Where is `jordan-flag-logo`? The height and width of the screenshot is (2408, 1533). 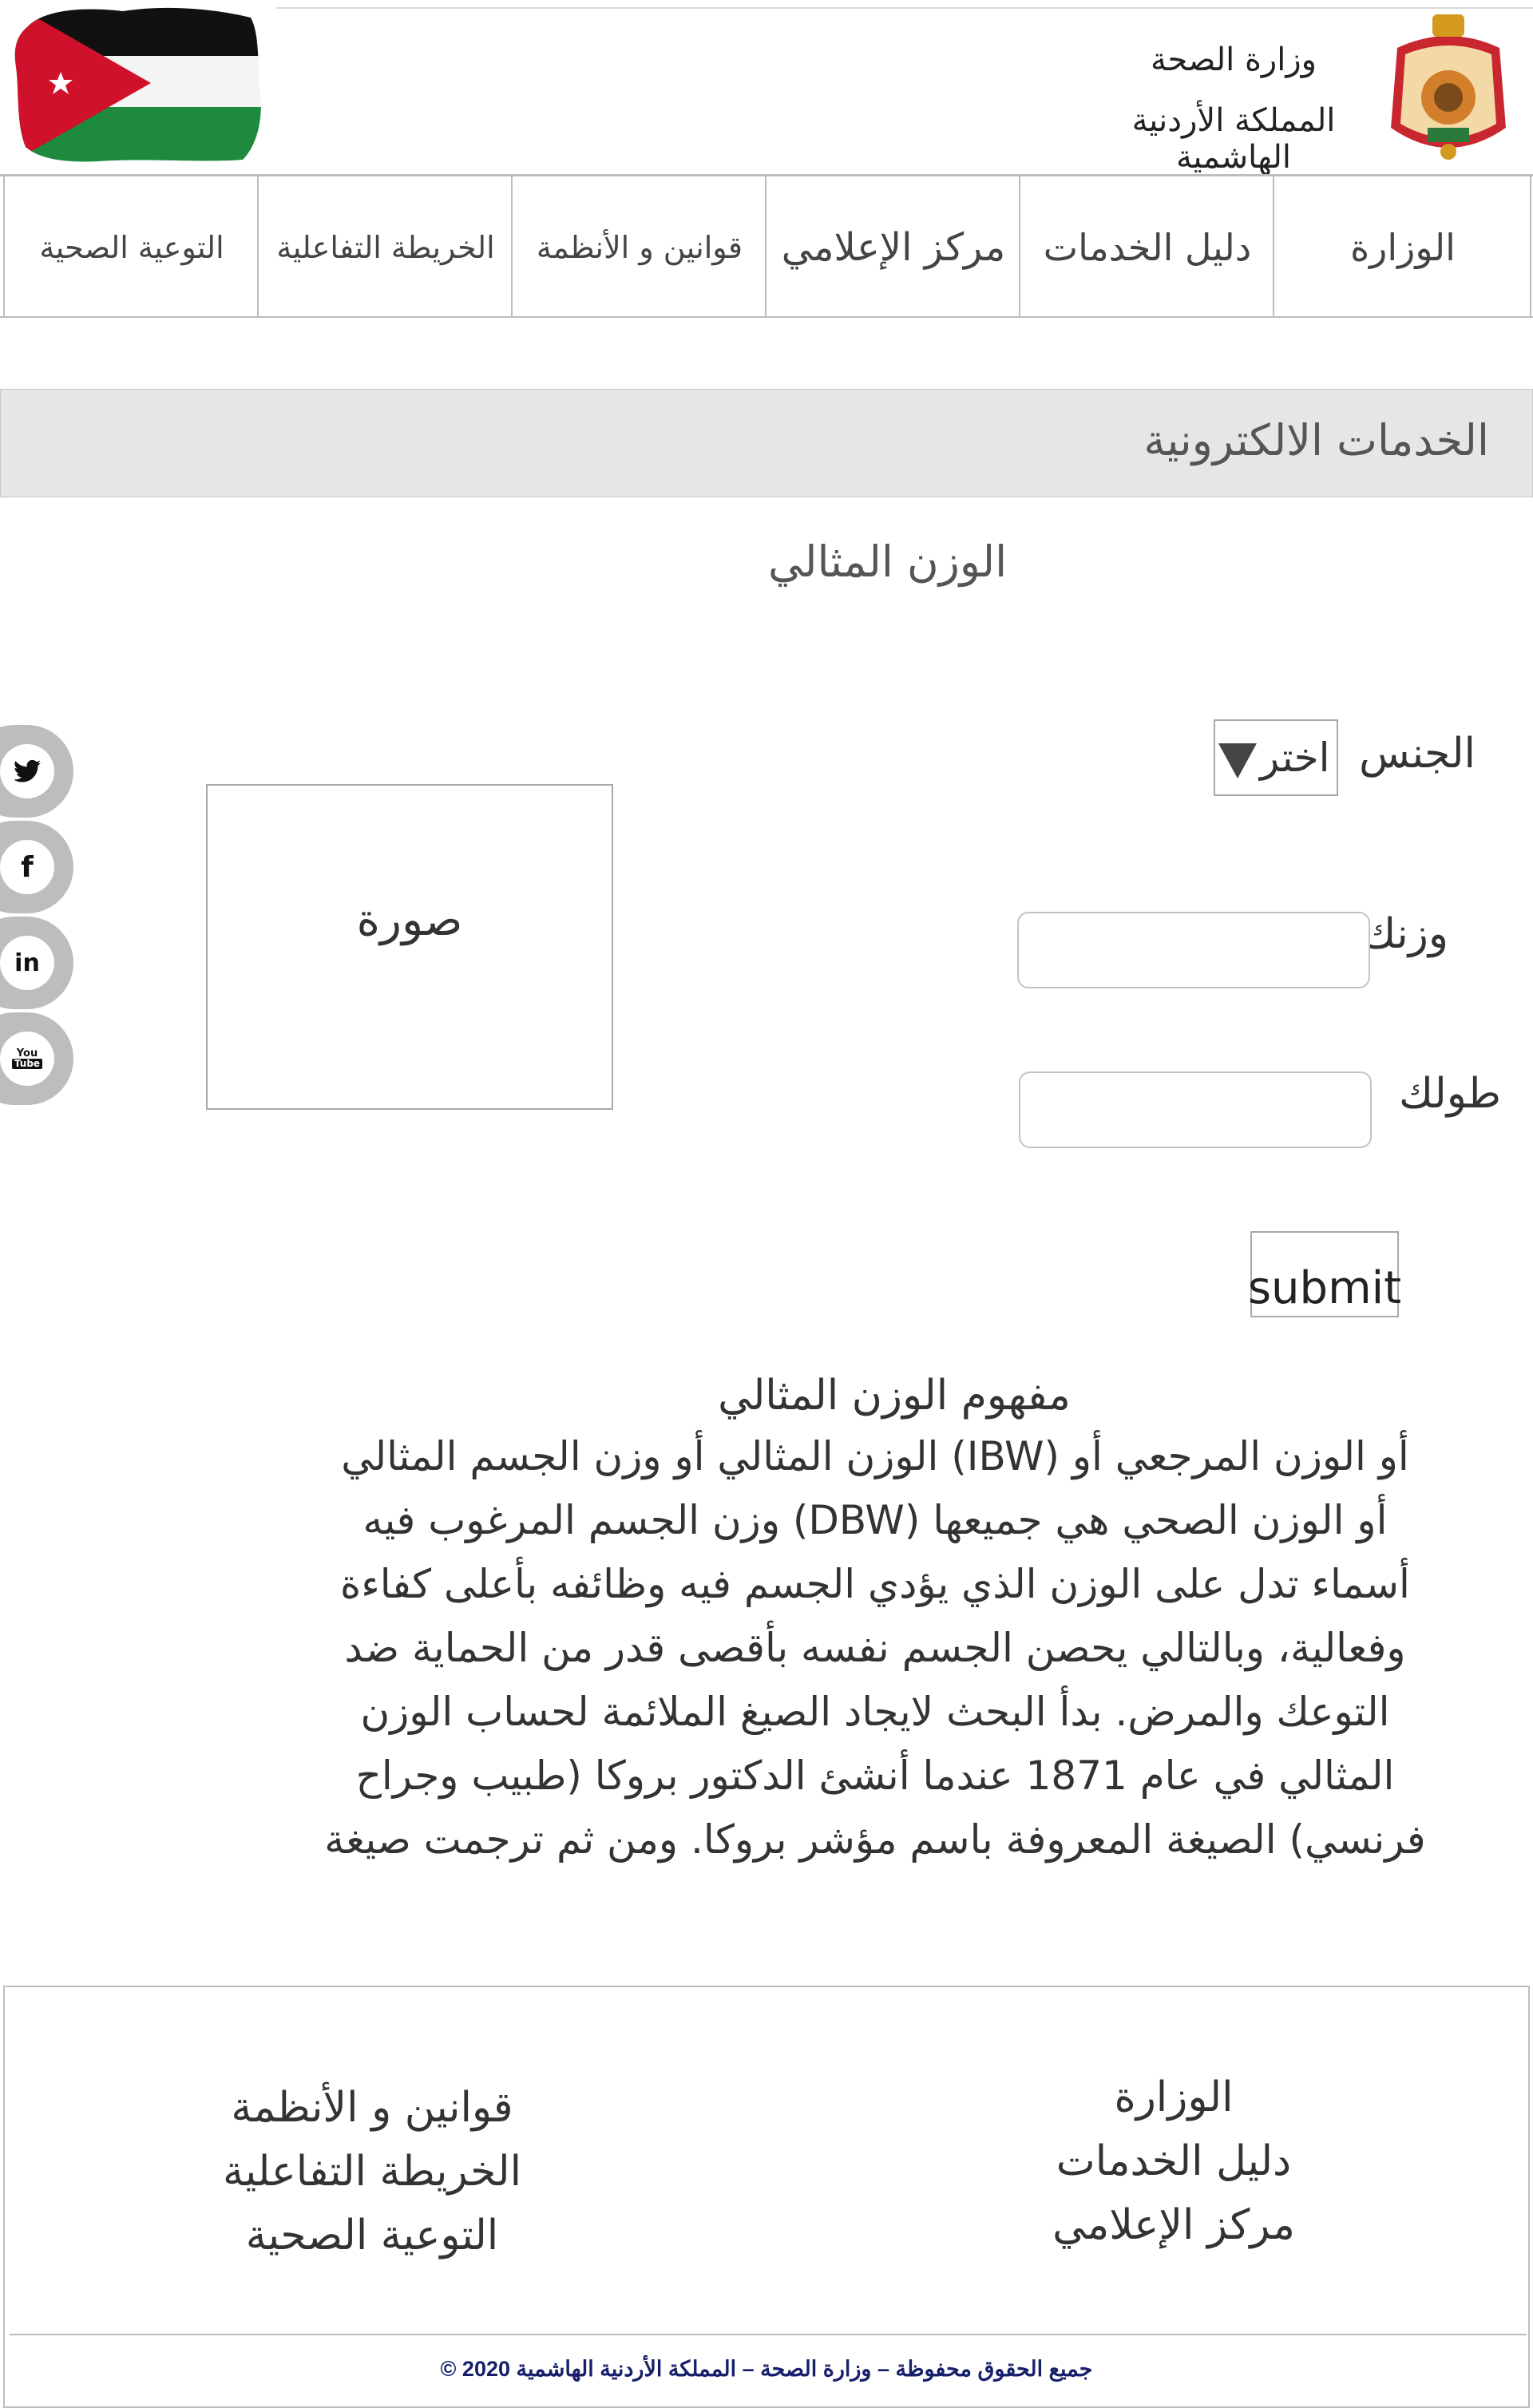 jordan-flag-logo is located at coordinates (137, 85).